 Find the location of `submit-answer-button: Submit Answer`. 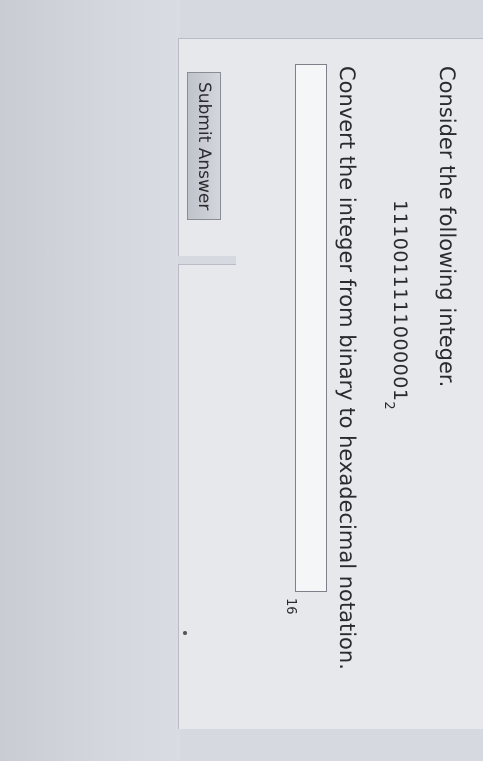

submit-answer-button: Submit Answer is located at coordinates (204, 146).